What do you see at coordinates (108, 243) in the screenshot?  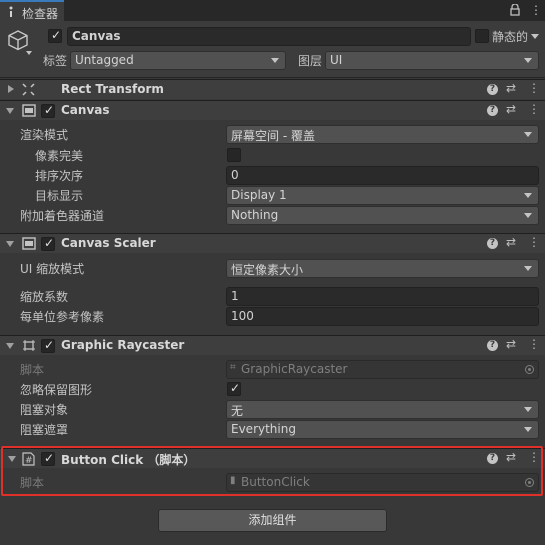 I see `canvas-scaler-title: Canvas Scaler` at bounding box center [108, 243].